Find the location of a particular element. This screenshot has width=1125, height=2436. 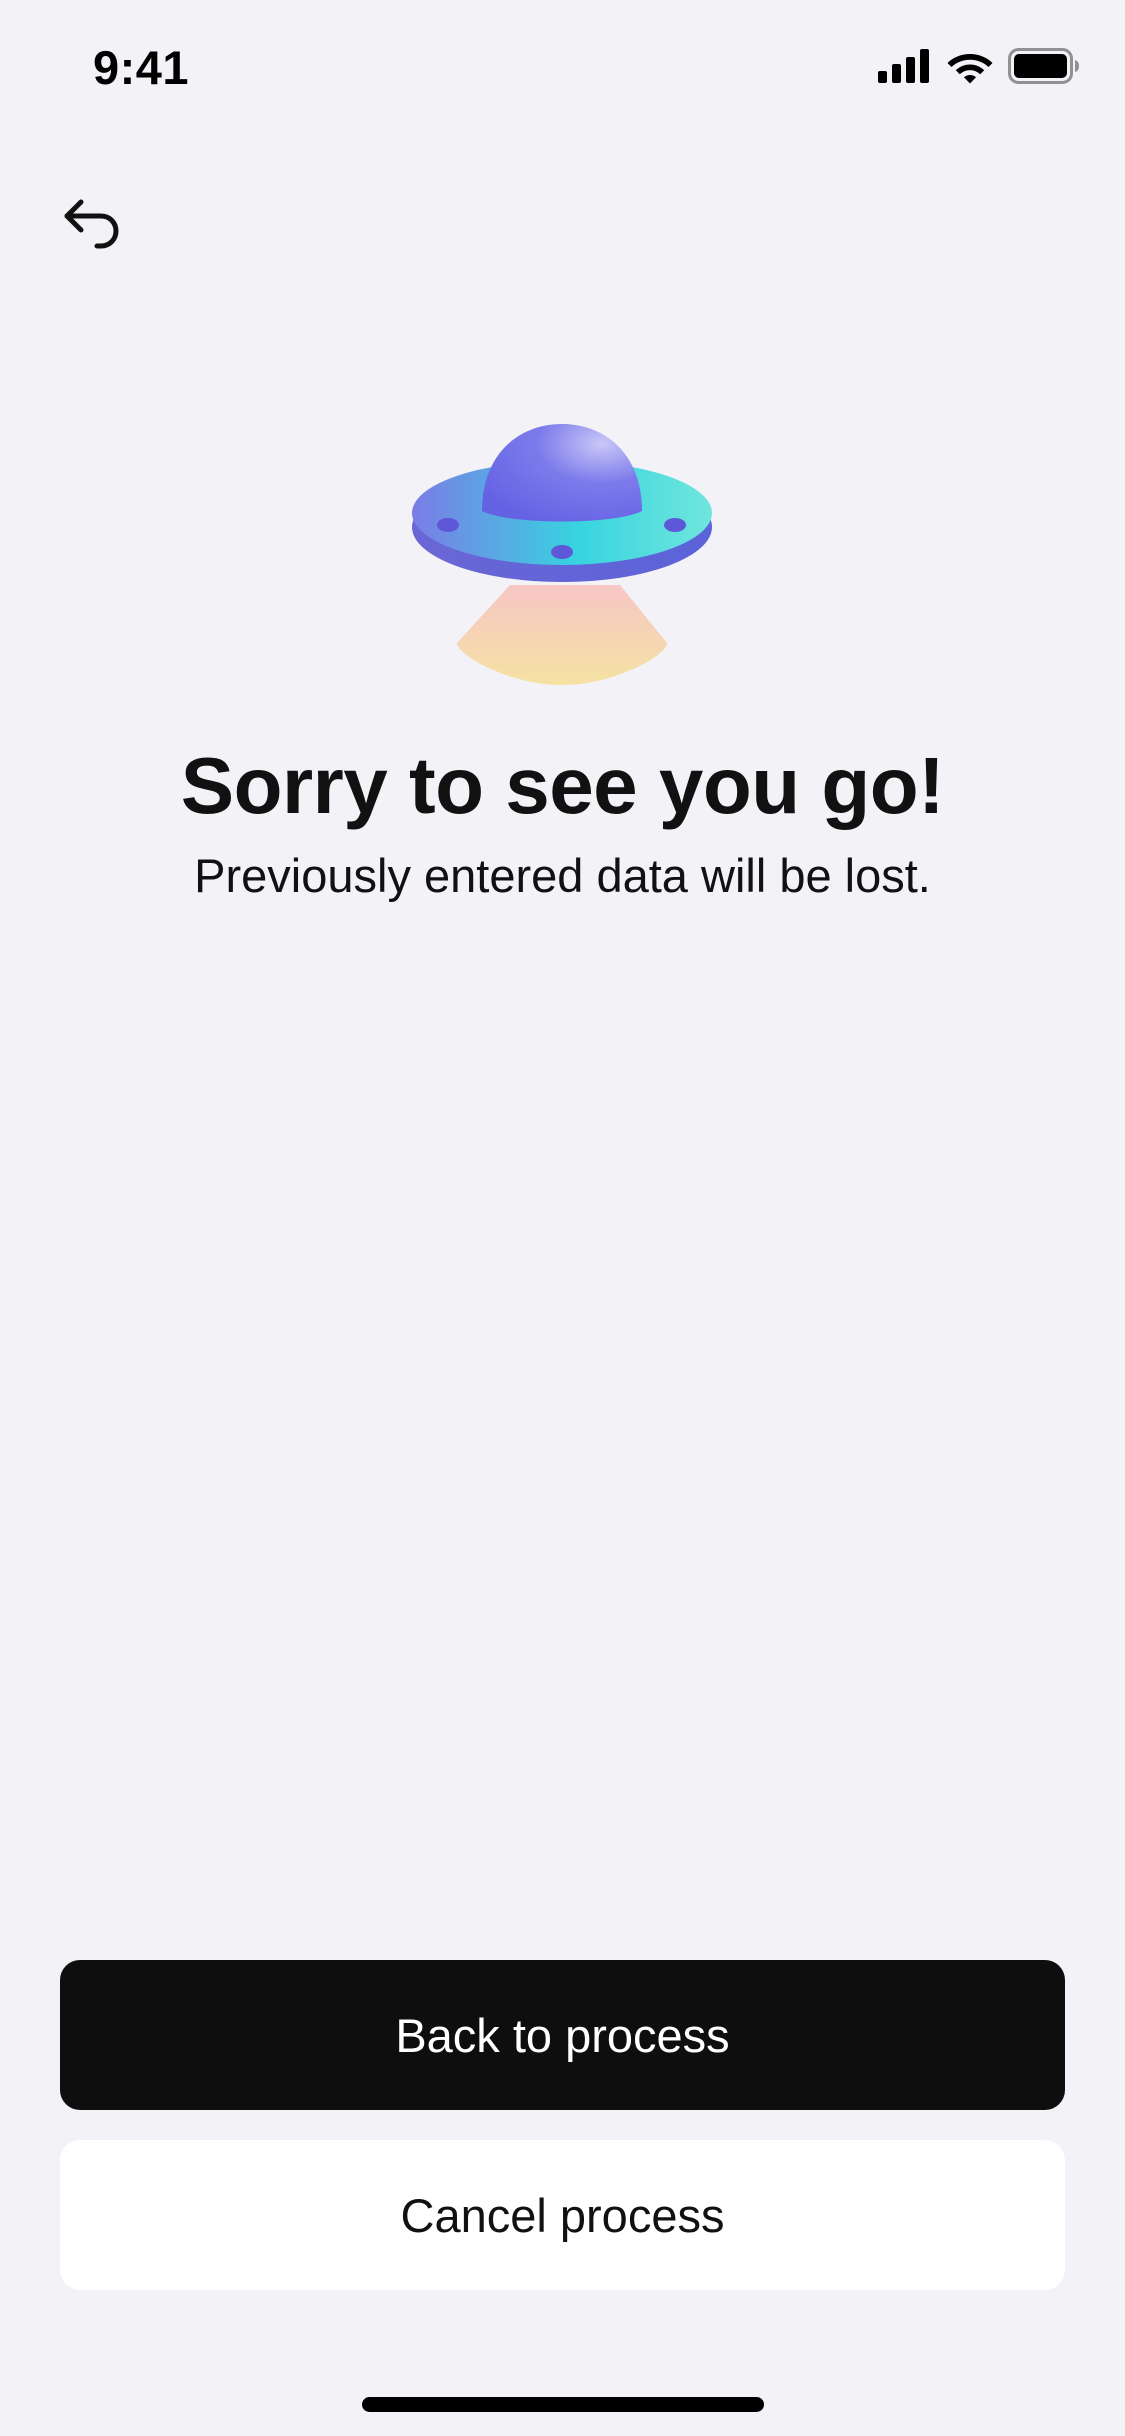

ufo-illustration is located at coordinates (562, 555).